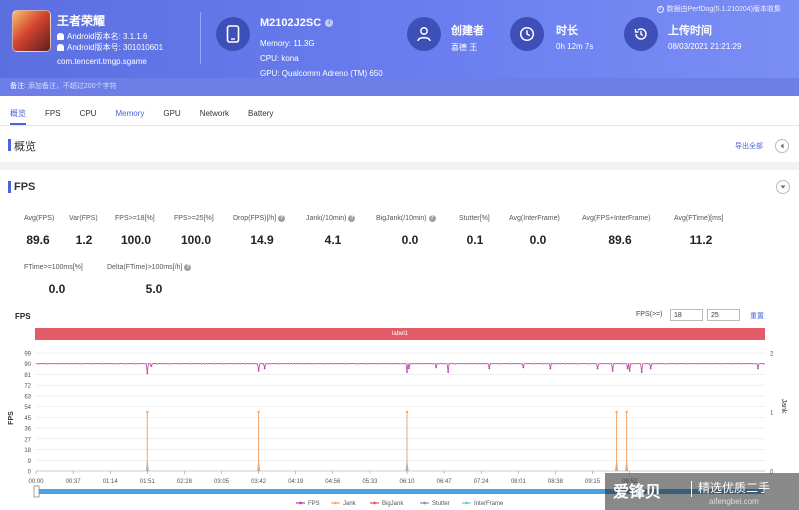 Image resolution: width=799 pixels, height=510 pixels. Describe the element at coordinates (527, 34) in the screenshot. I see `clock-icon` at that location.